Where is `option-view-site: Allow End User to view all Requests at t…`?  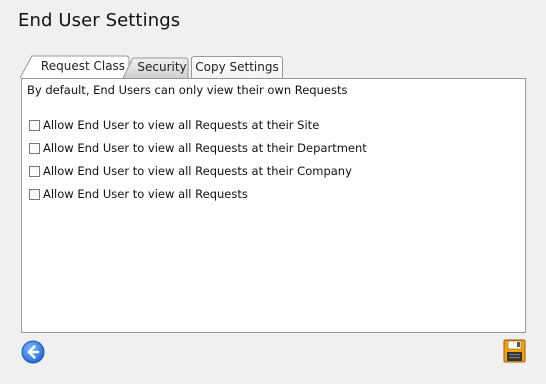
option-view-site: Allow End User to view all Requests at t… is located at coordinates (174, 125).